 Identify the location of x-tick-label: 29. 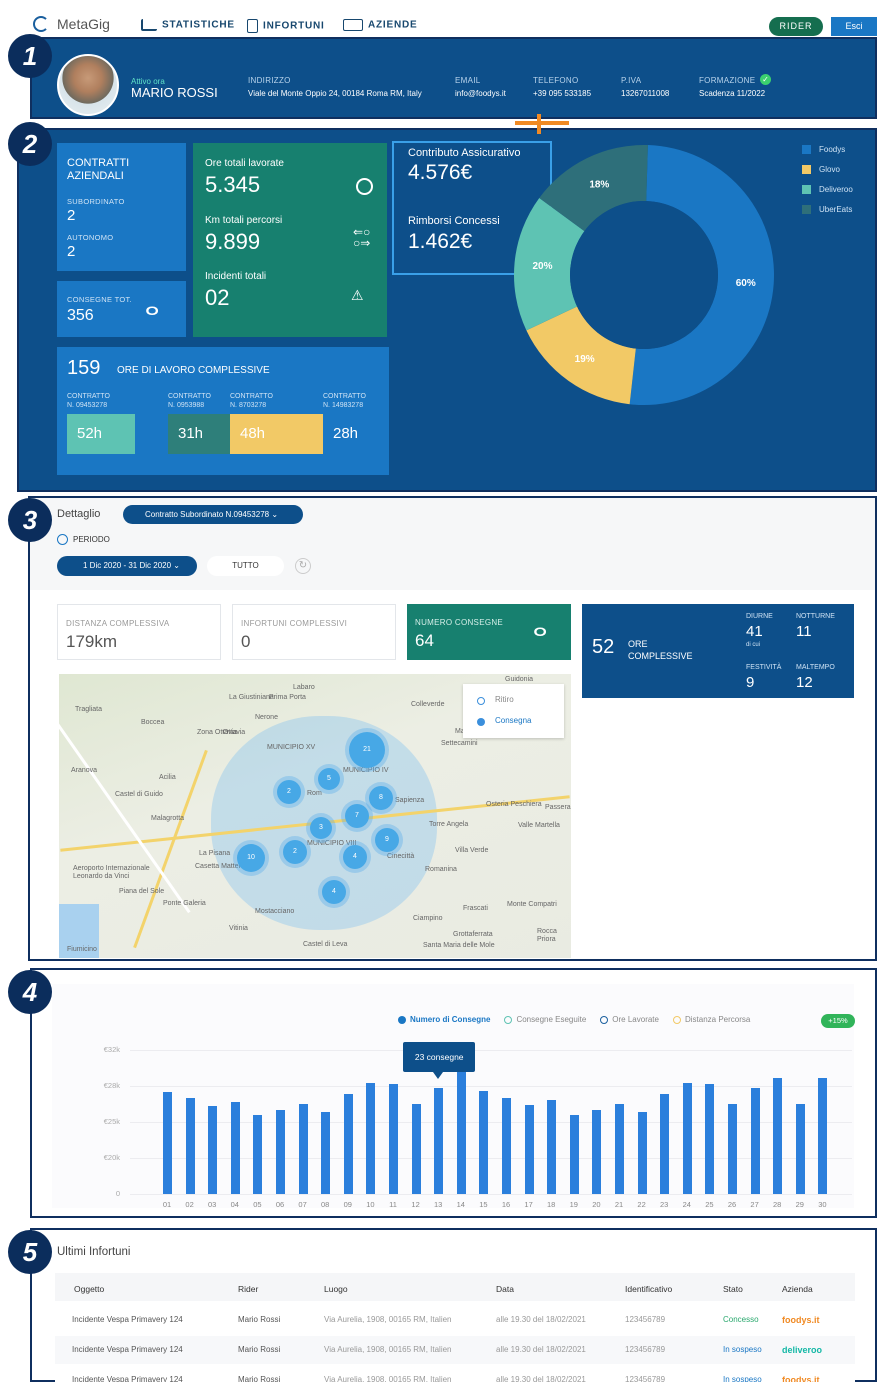
(799, 1204).